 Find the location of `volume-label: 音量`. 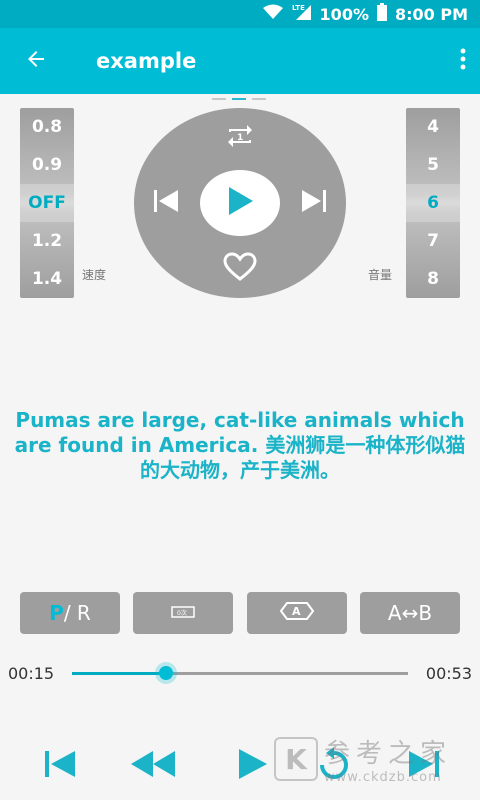

volume-label: 音量 is located at coordinates (380, 275).